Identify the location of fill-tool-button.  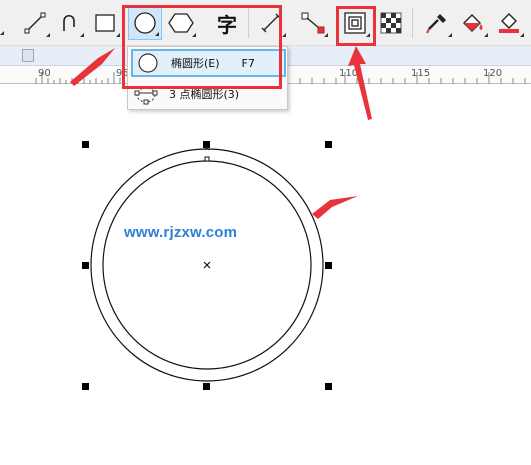
(473, 23).